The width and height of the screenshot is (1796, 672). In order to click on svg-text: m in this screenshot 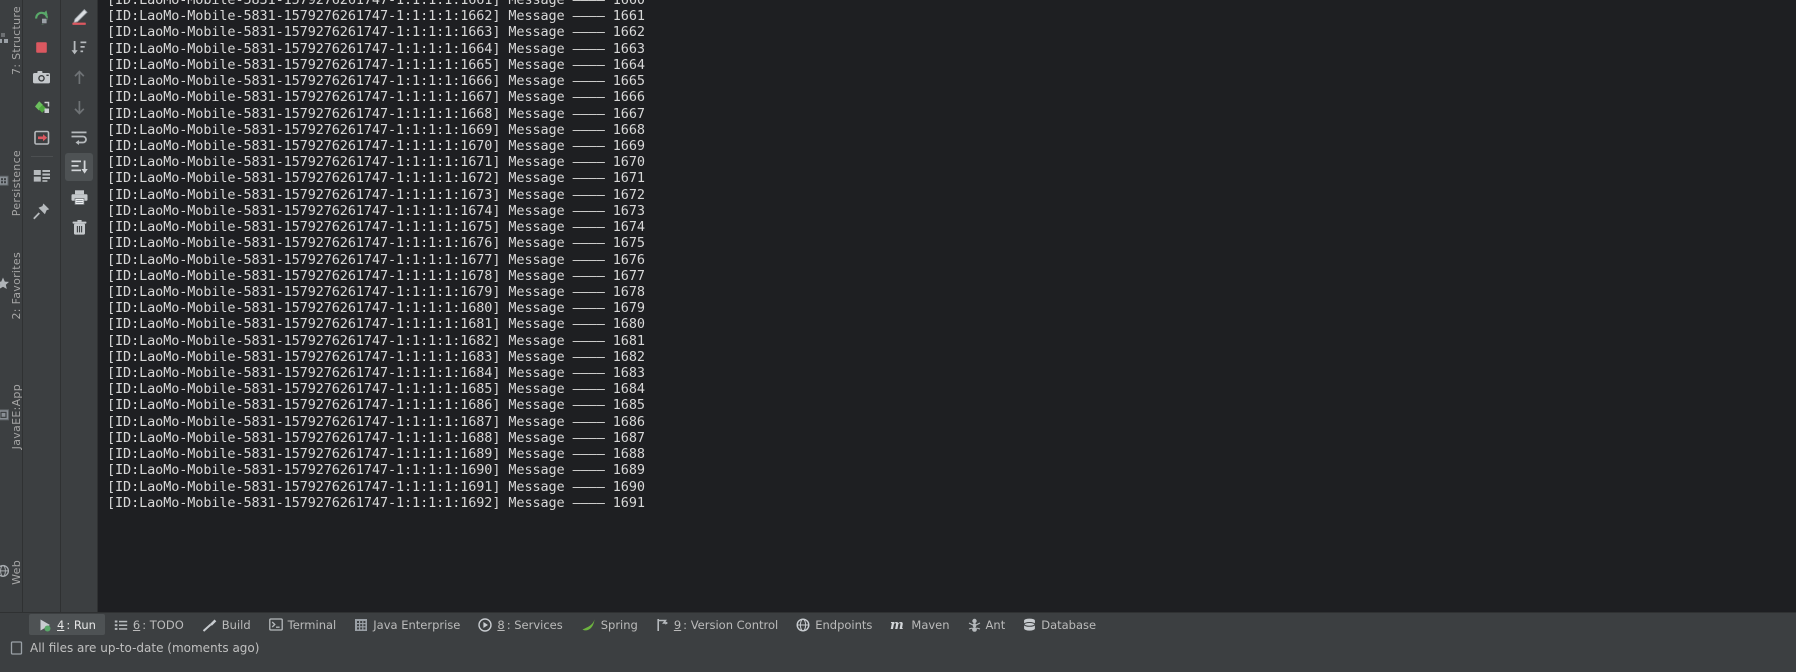, I will do `click(897, 624)`.